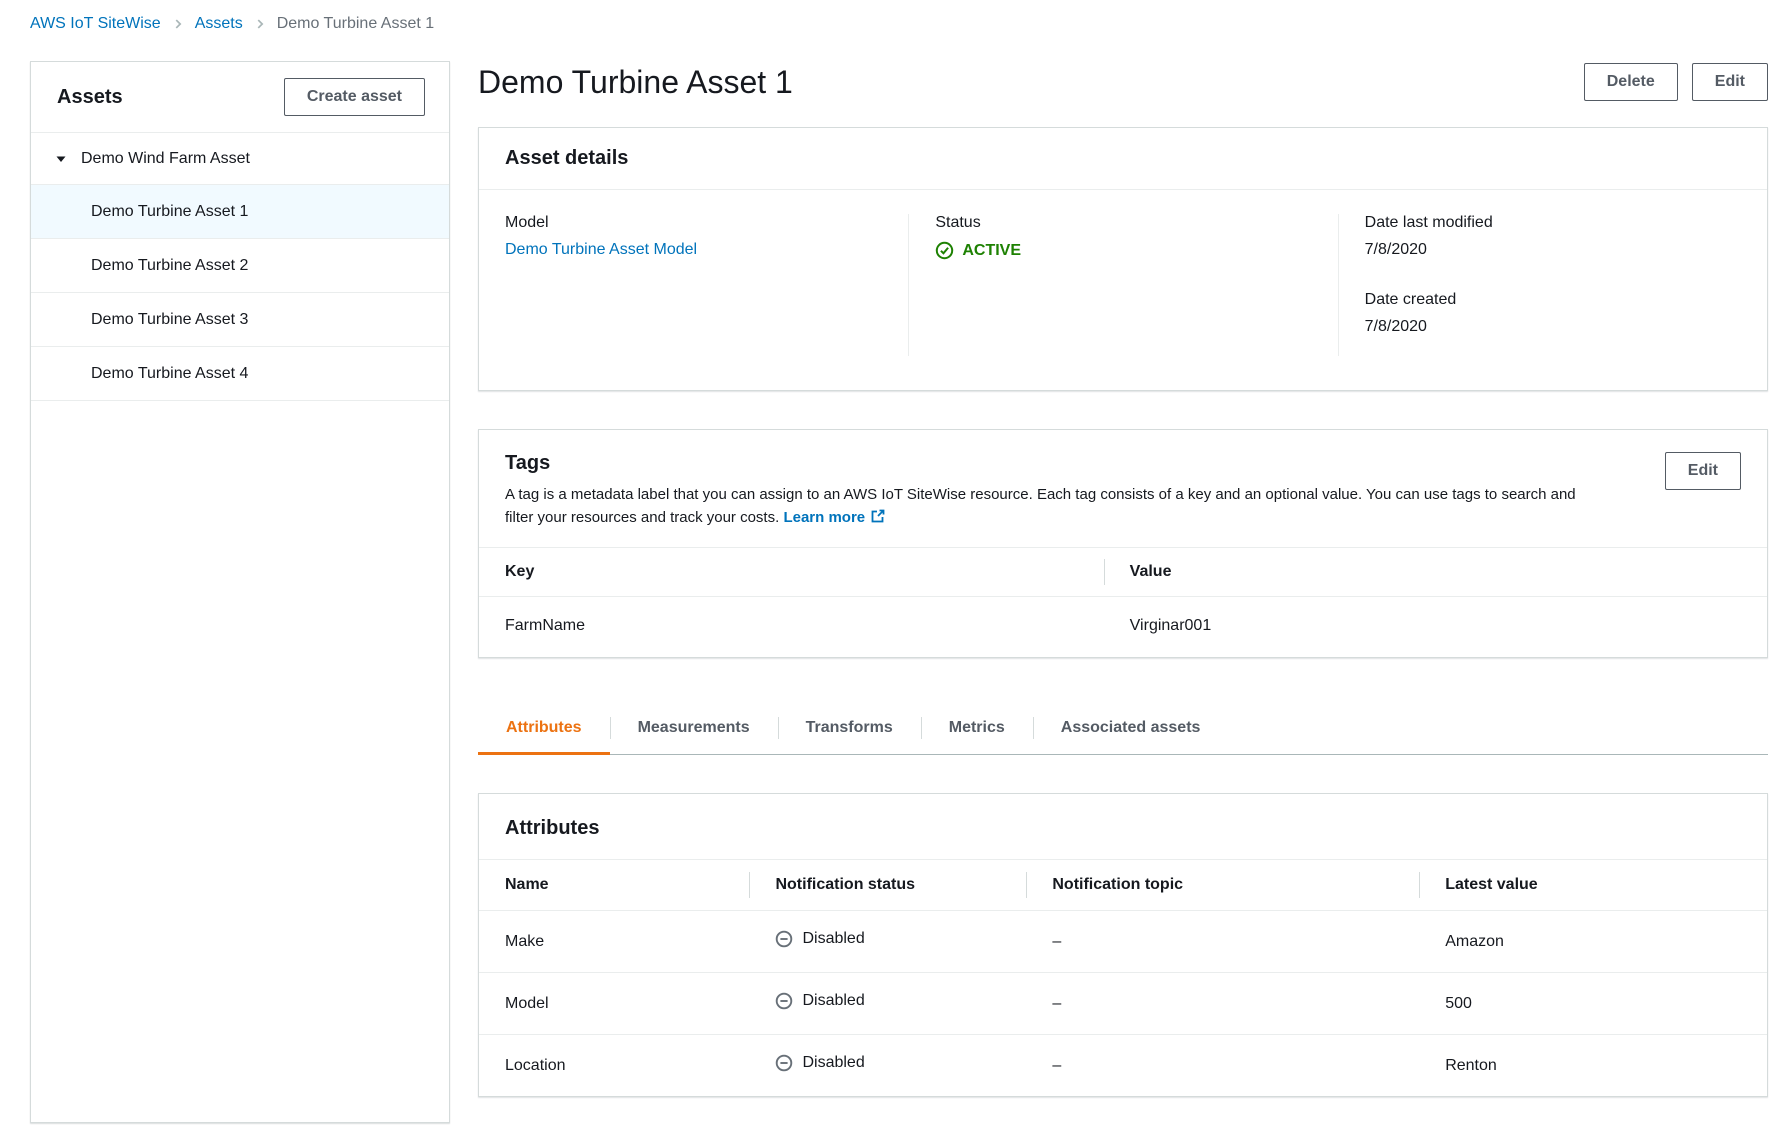 This screenshot has width=1782, height=1136. Describe the element at coordinates (545, 625) in the screenshot. I see `tag-key: FarmName` at that location.